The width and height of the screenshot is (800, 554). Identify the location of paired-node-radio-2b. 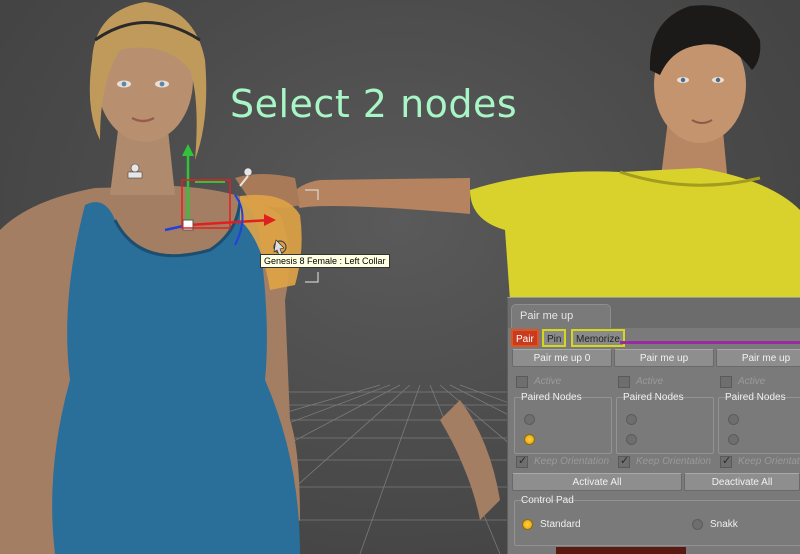
(733, 439).